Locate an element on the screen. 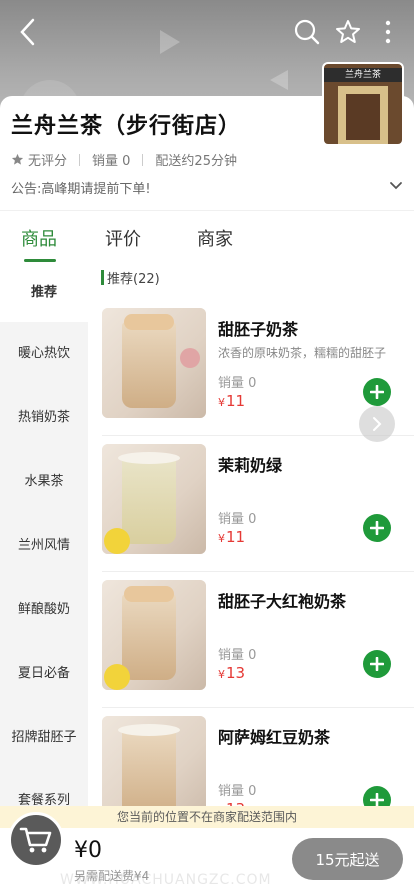 This screenshot has height=896, width=414. section-title: 推荐(22) is located at coordinates (133, 279).